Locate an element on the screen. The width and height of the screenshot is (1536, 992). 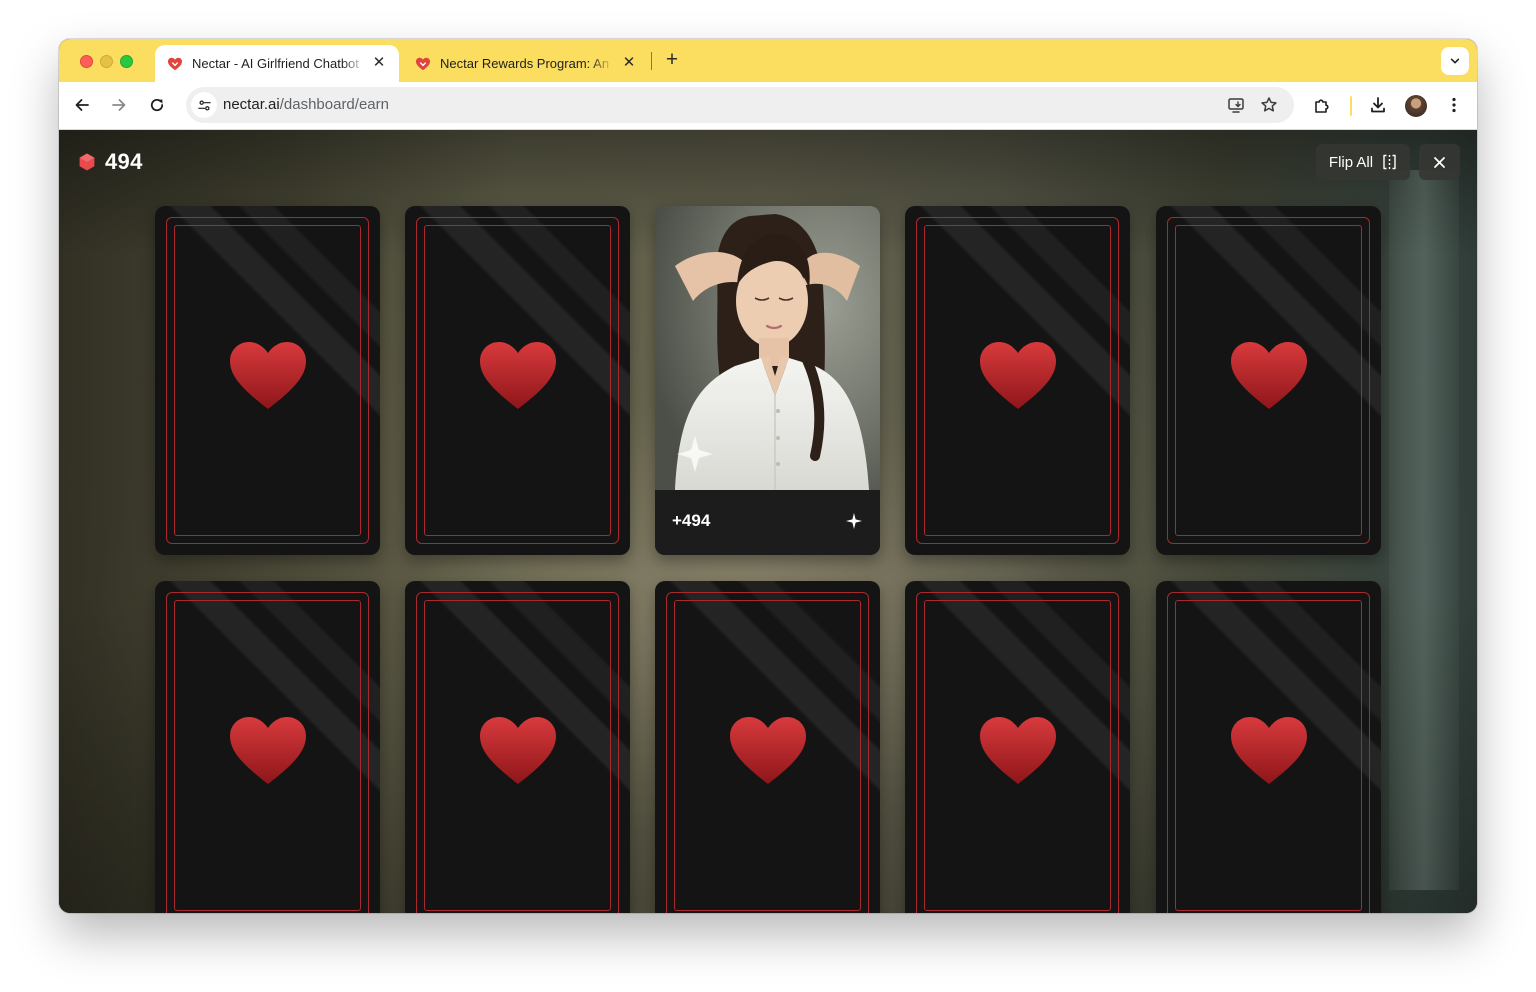
reload-button is located at coordinates (157, 105).